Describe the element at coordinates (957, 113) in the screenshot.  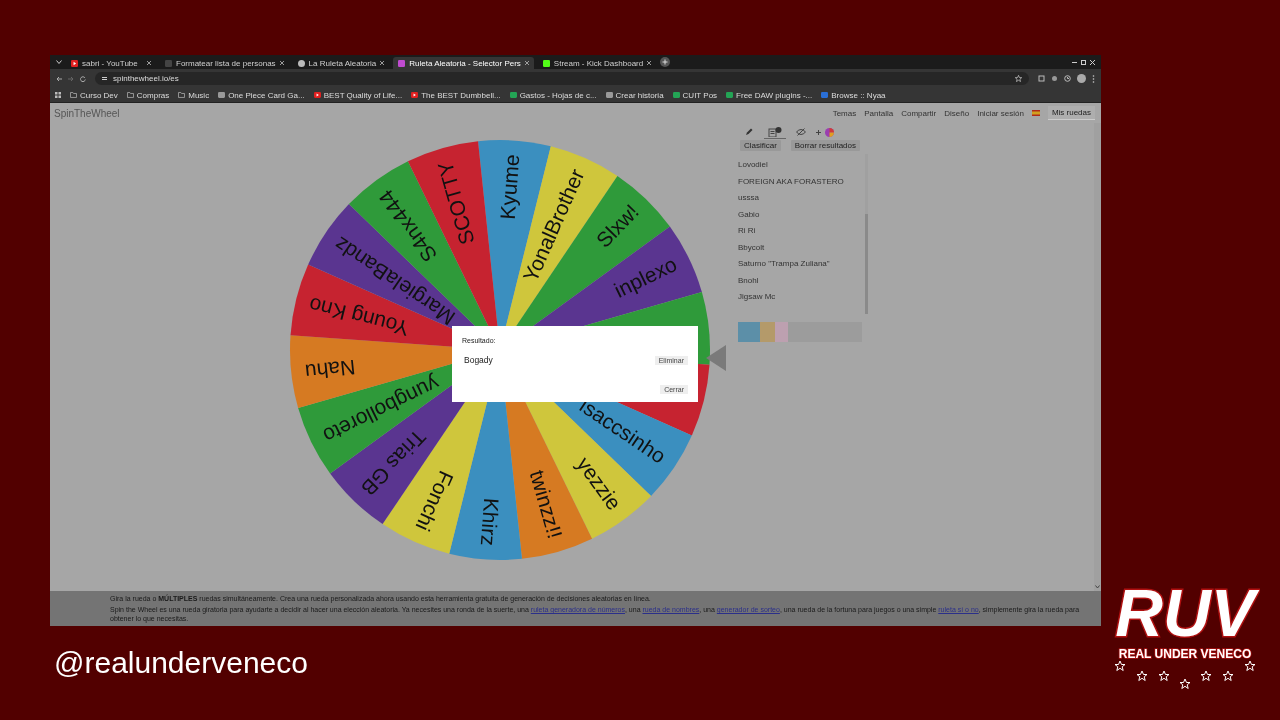
I see `nav-link: Diseño` at that location.